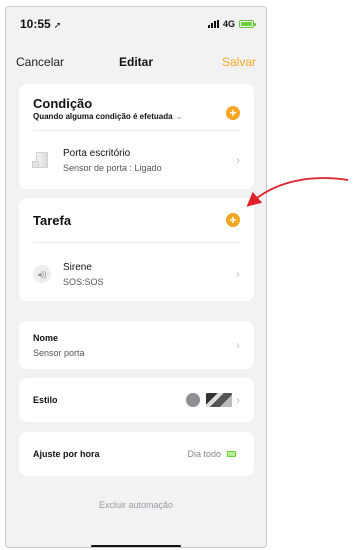 This screenshot has height=550, width=361. What do you see at coordinates (193, 400) in the screenshot?
I see `style-color-swatch` at bounding box center [193, 400].